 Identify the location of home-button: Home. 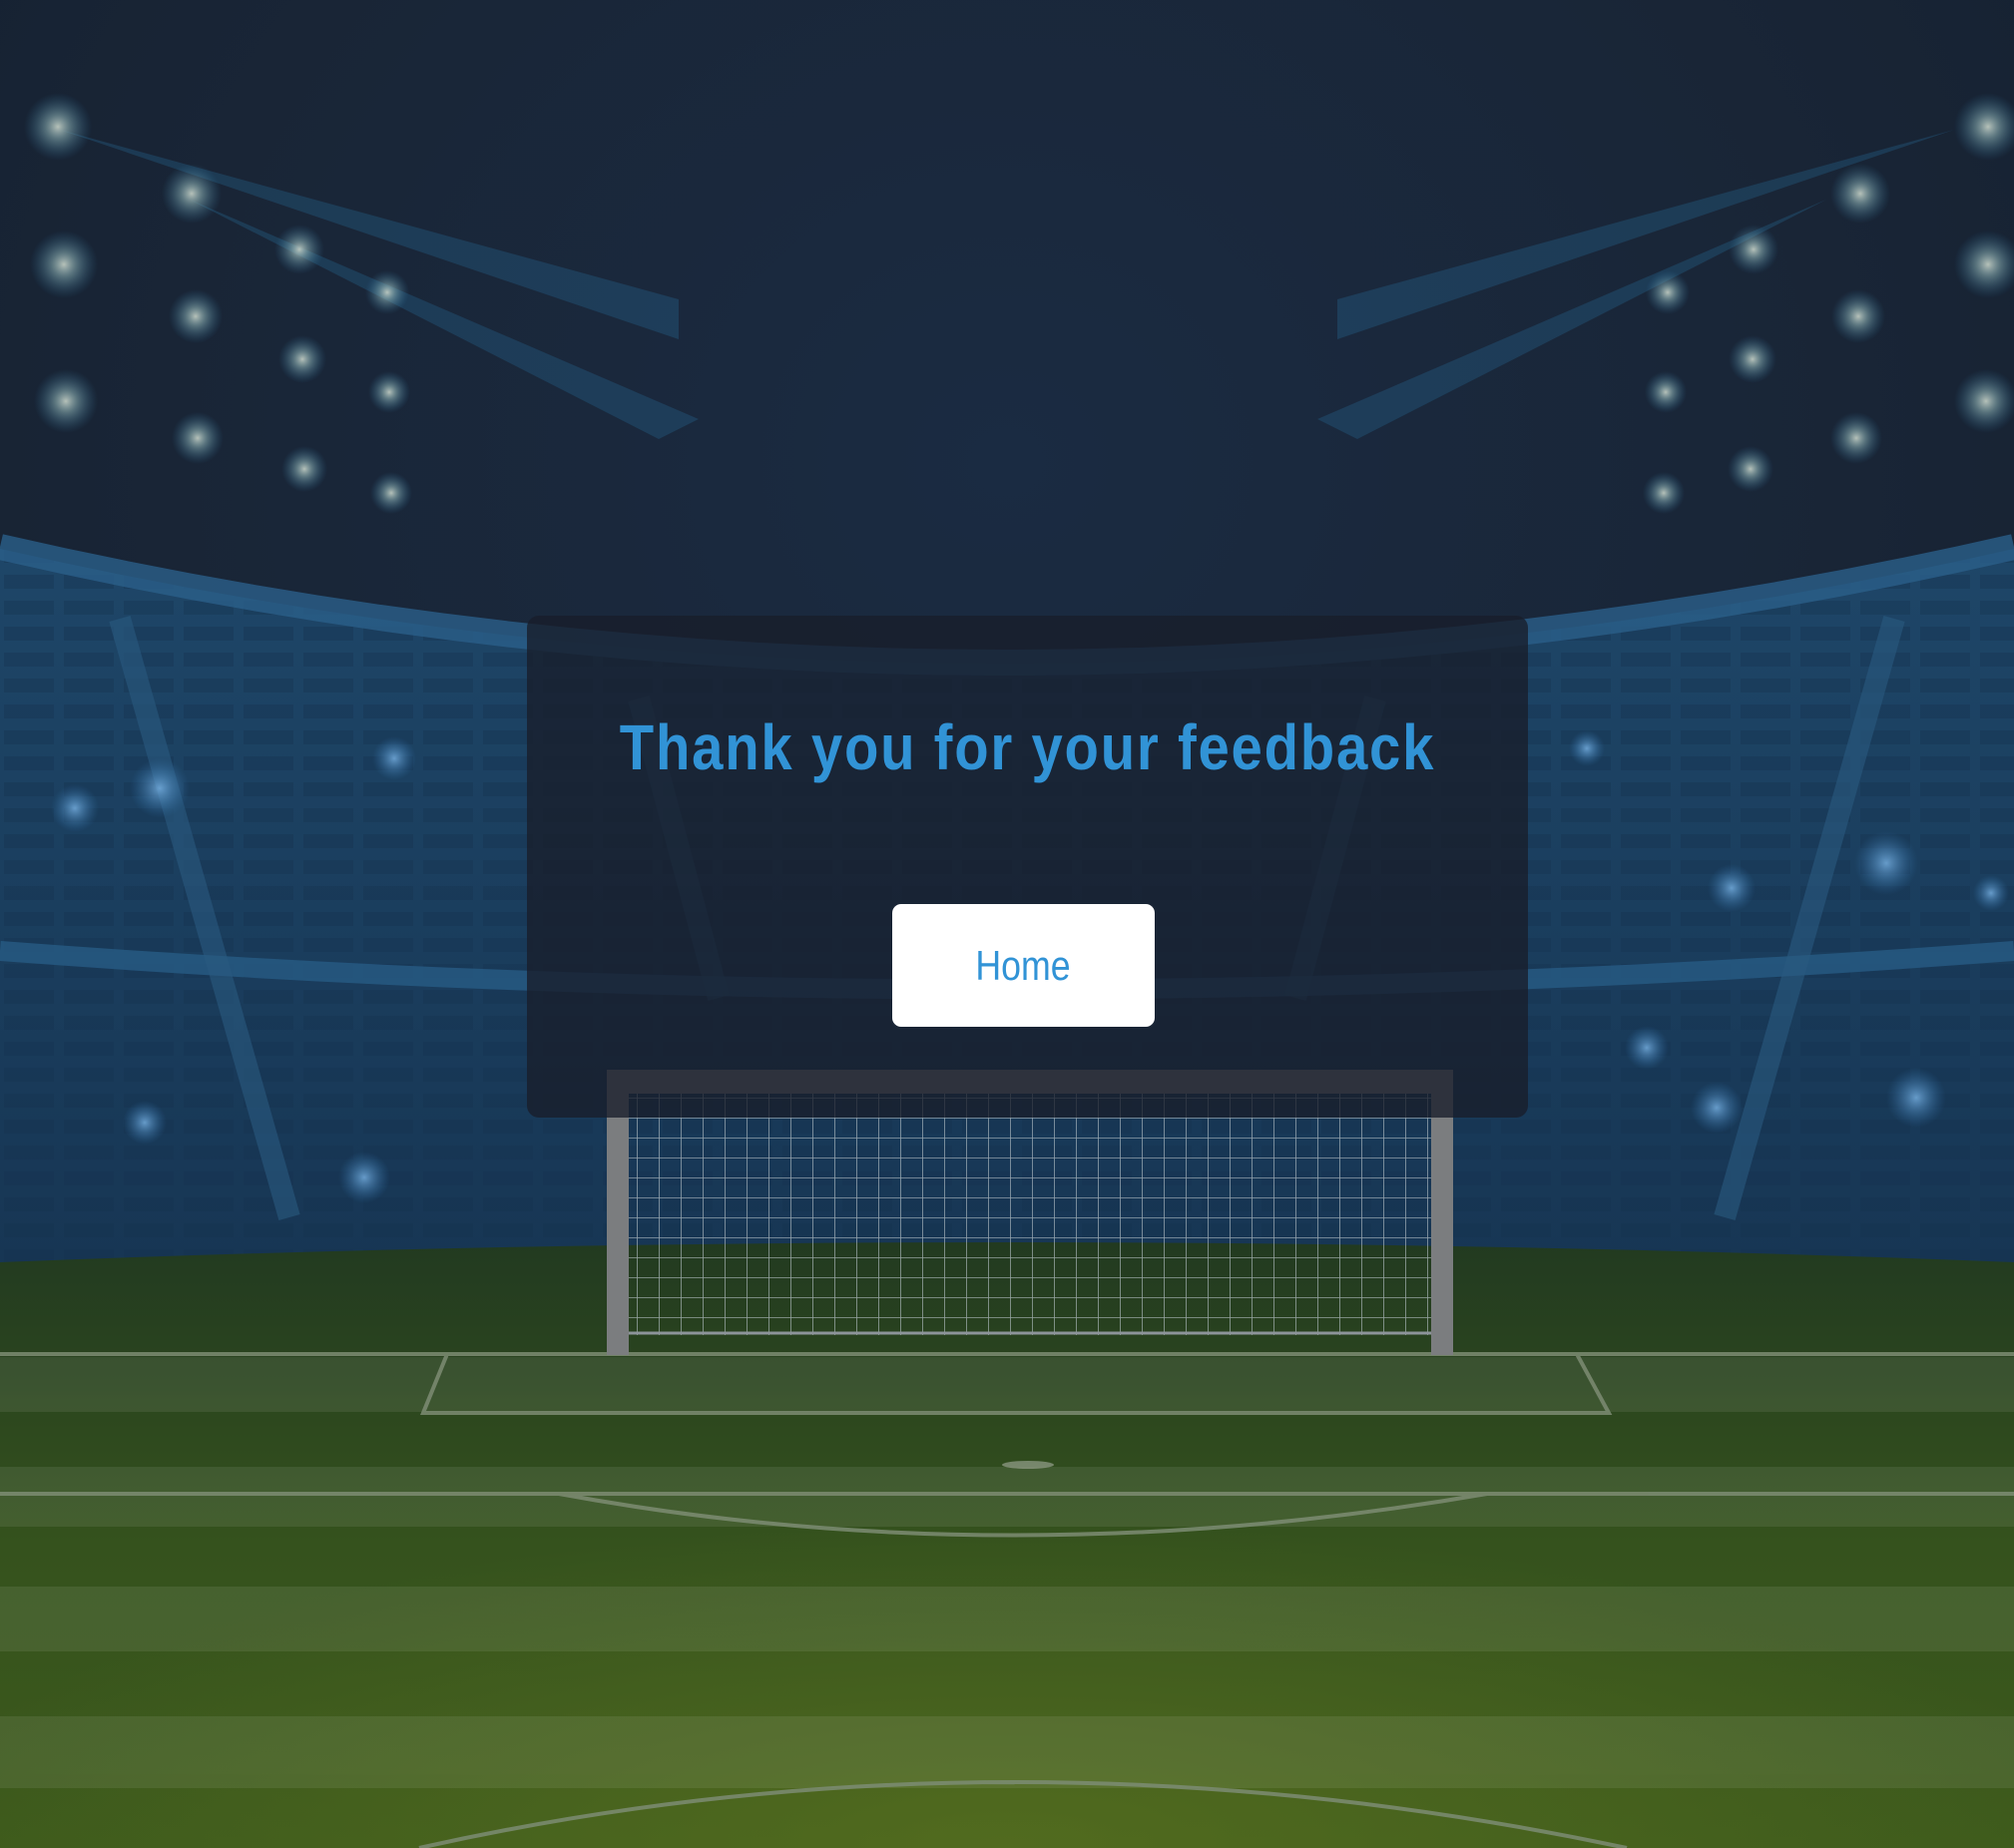
(1023, 966).